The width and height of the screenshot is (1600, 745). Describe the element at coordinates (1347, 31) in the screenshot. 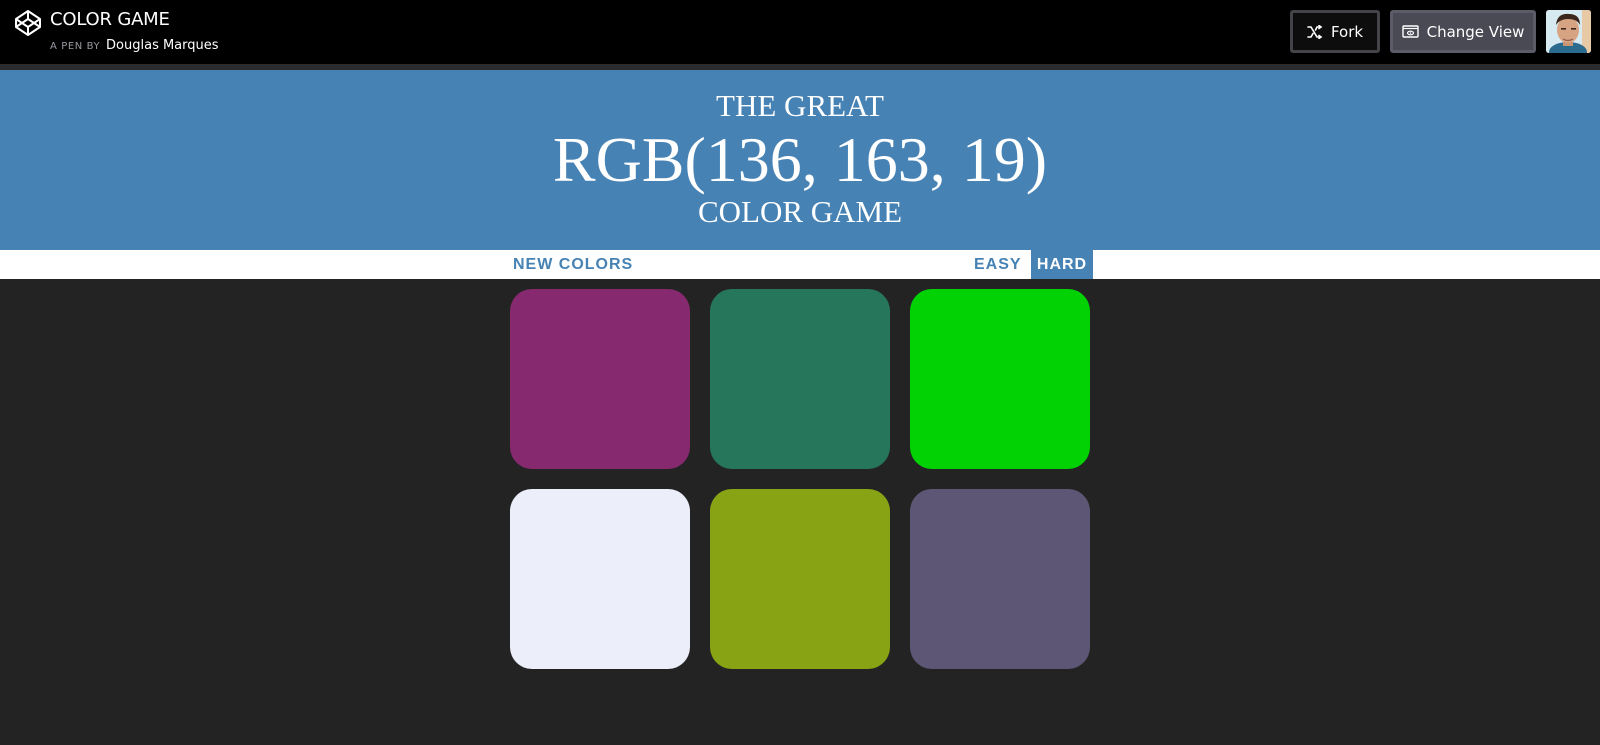

I see `fork-label: Fork` at that location.